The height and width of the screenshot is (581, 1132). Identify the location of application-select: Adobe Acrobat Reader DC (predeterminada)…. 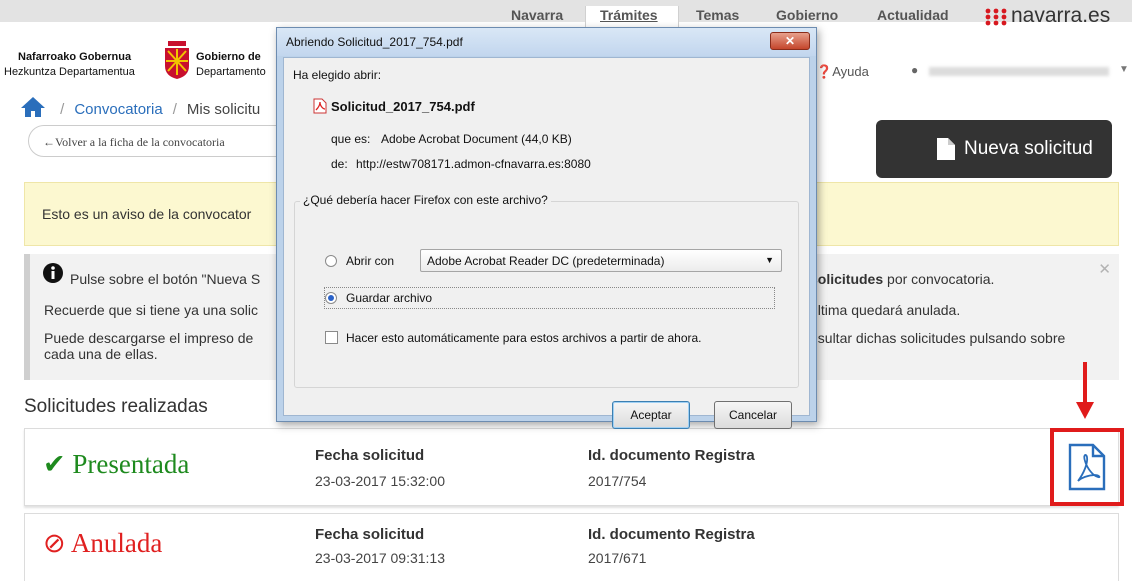
(601, 260).